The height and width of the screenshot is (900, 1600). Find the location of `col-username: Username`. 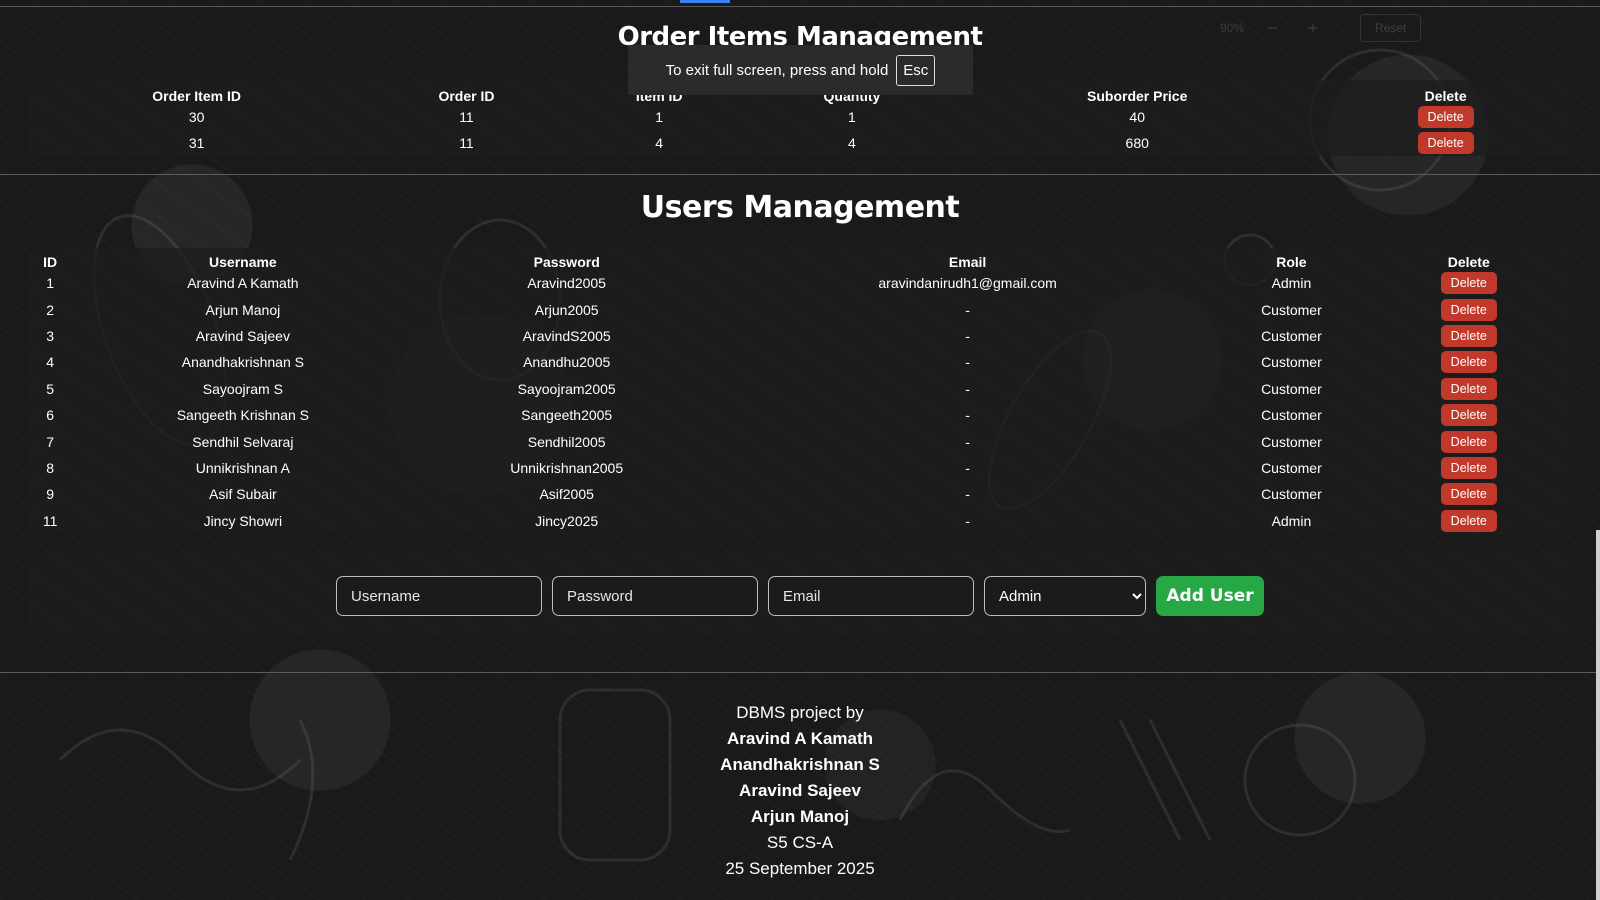

col-username: Username is located at coordinates (243, 262).